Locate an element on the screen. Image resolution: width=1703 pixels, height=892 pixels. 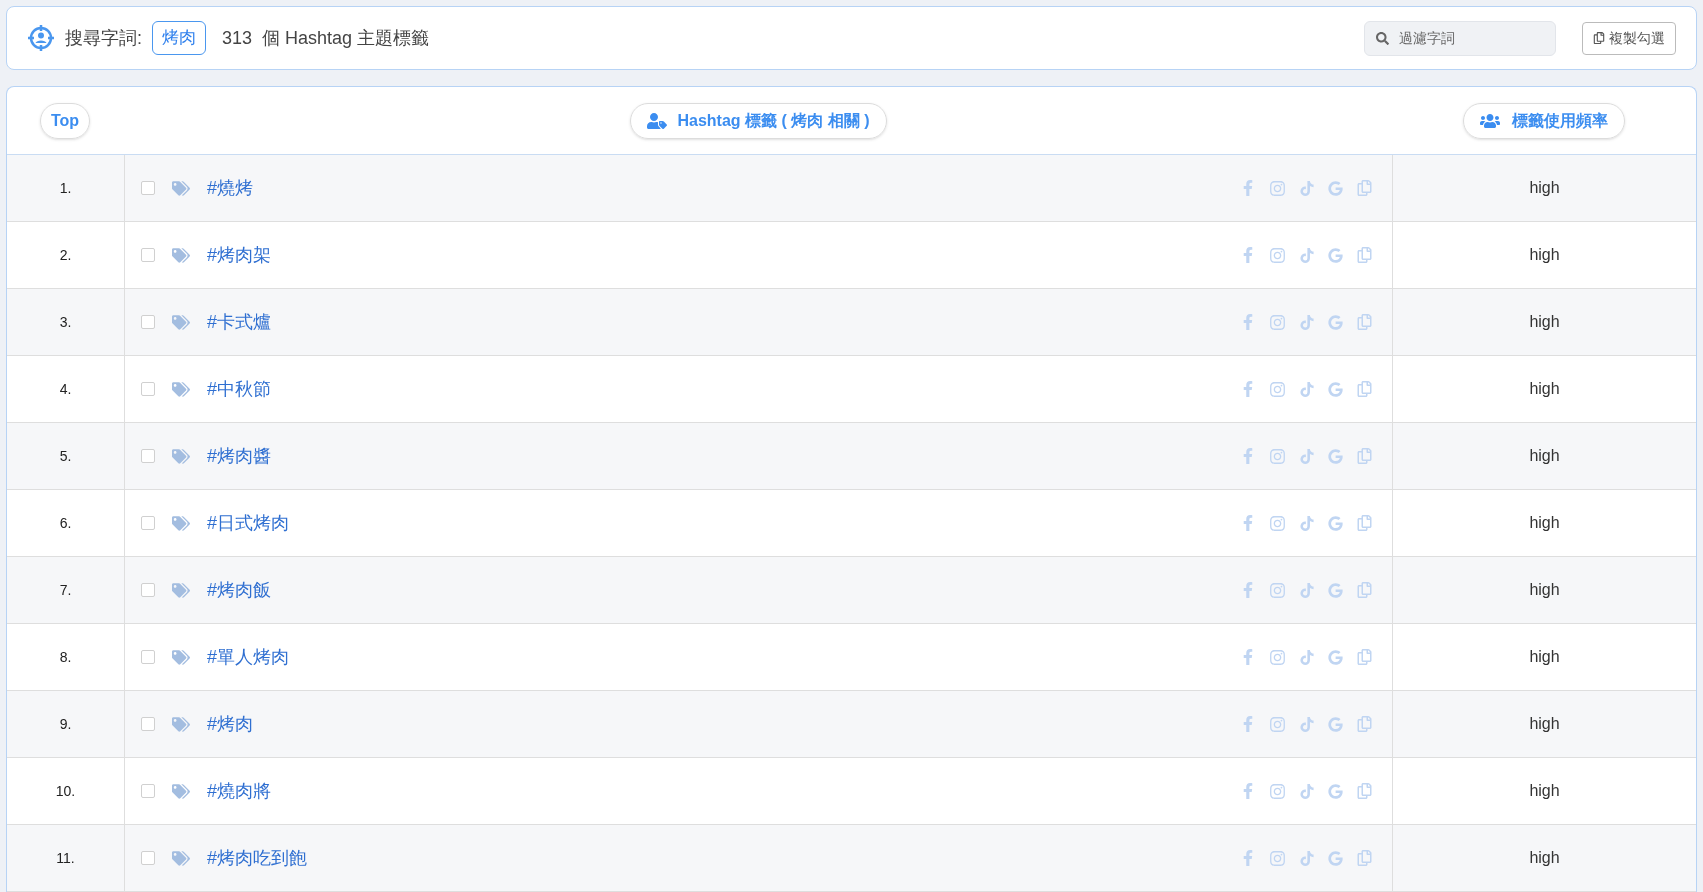
hashtag-link: #烤肉吃到飽 is located at coordinates (257, 858).